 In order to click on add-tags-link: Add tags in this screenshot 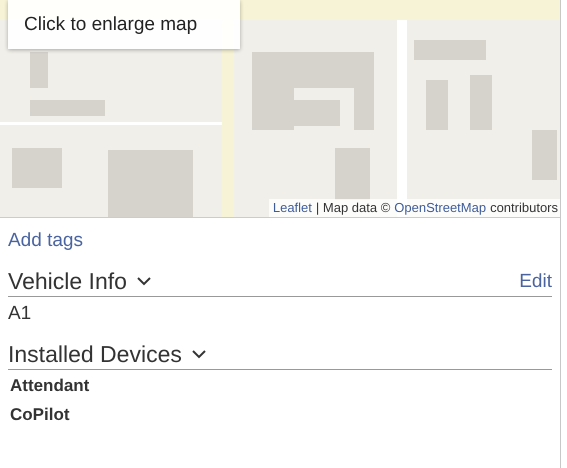, I will do `click(45, 241)`.